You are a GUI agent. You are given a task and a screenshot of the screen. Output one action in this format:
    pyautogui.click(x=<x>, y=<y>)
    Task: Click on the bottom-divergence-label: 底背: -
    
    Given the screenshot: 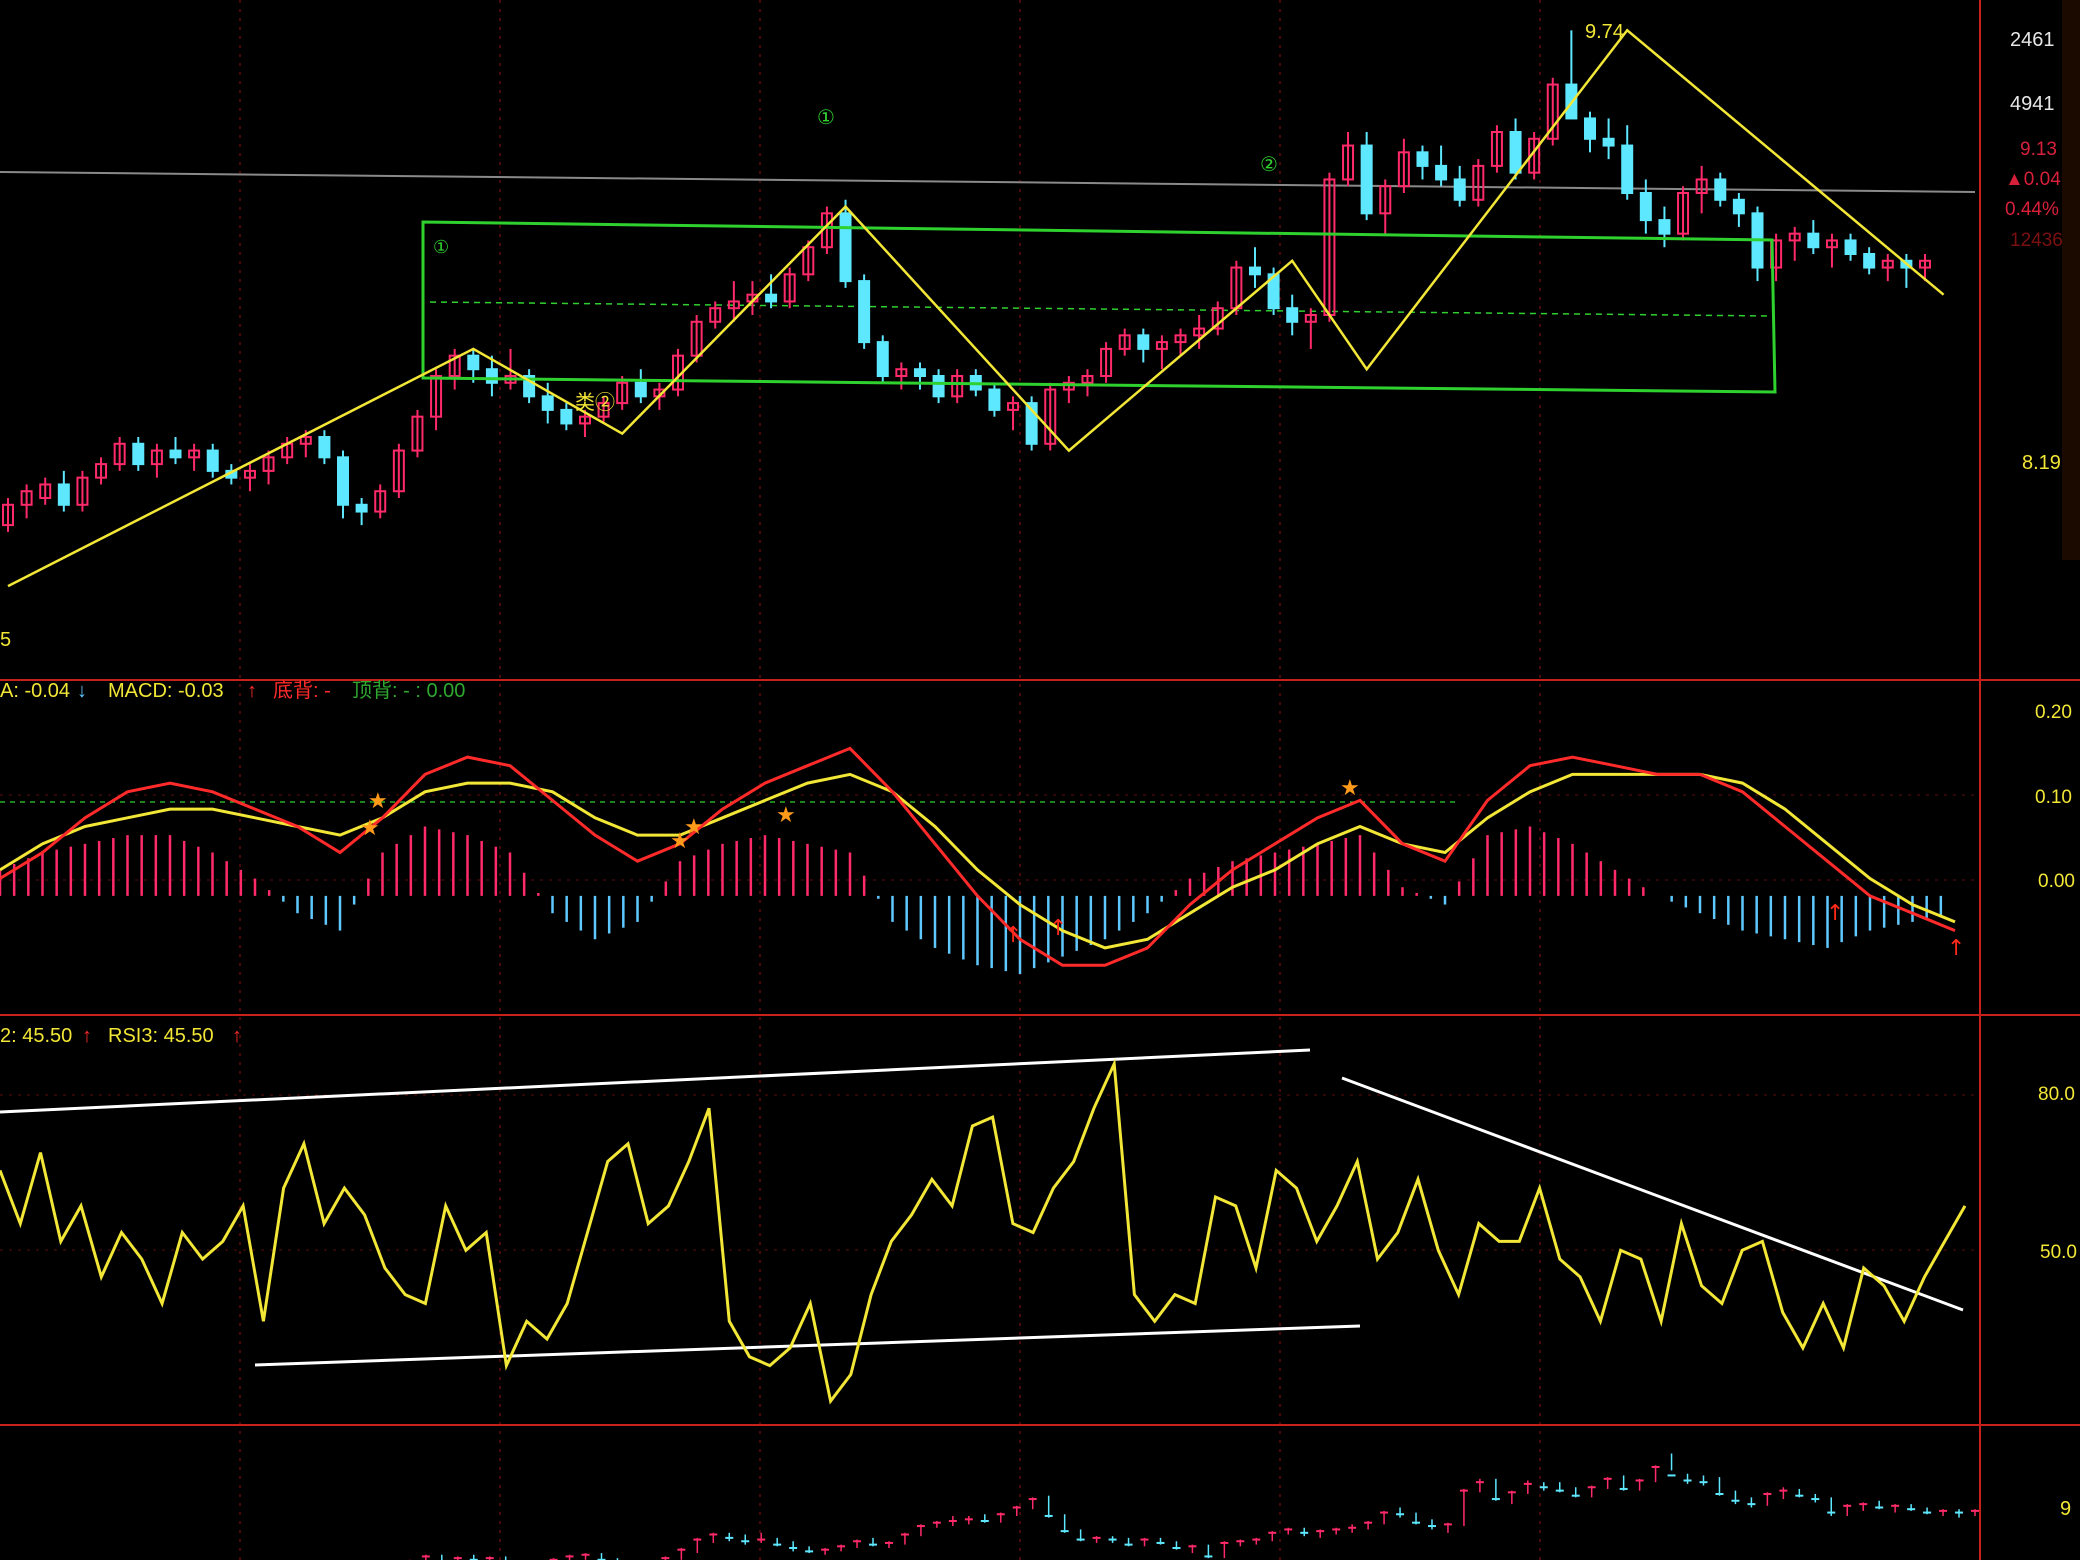 What is the action you would take?
    pyautogui.click(x=302, y=690)
    